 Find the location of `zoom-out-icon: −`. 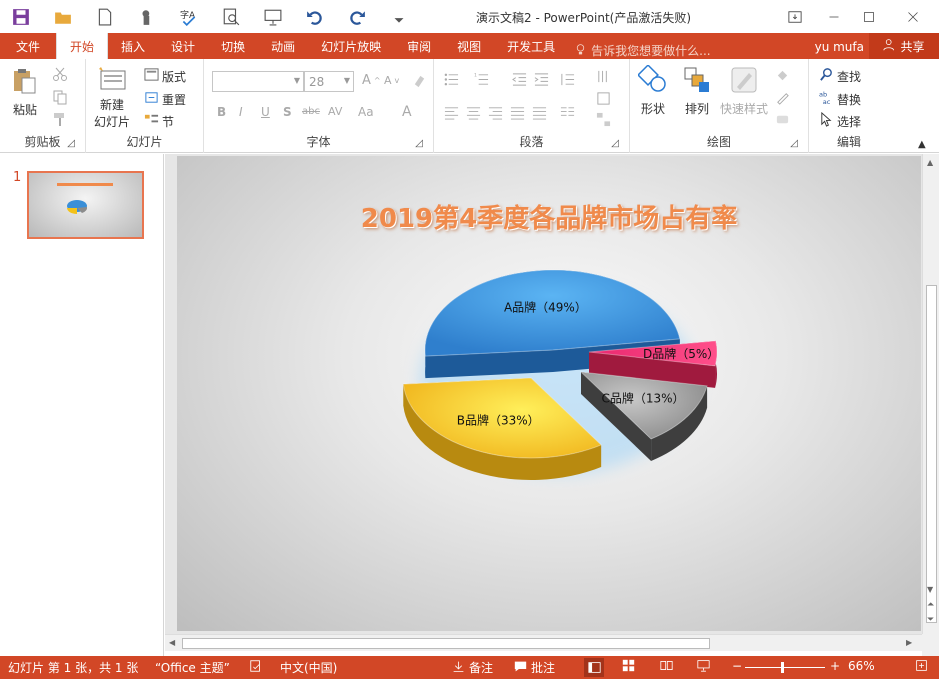

zoom-out-icon: − is located at coordinates (737, 666).